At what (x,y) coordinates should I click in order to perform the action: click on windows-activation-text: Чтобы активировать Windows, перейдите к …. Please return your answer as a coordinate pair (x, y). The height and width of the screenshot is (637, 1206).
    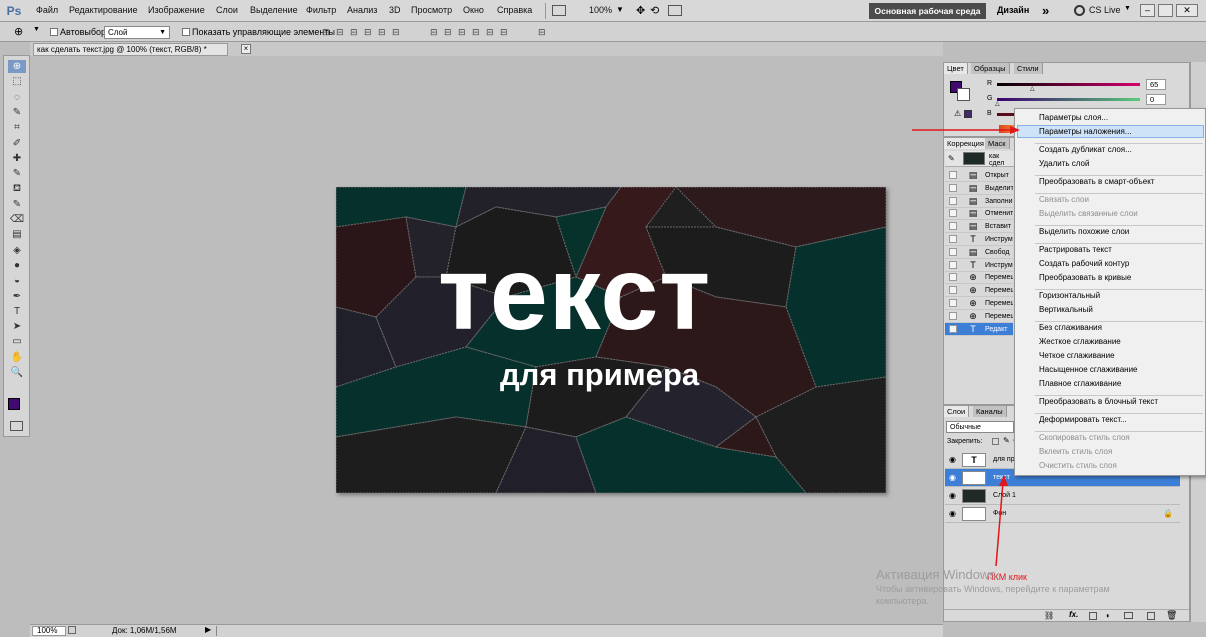
    Looking at the image, I should click on (993, 589).